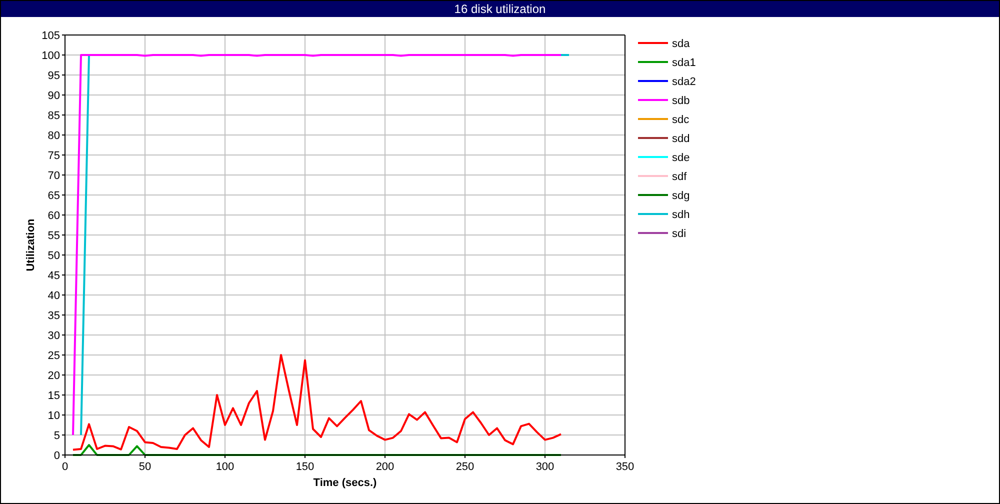 This screenshot has height=504, width=1000. I want to click on window-title: 16 disk utilization, so click(500, 9).